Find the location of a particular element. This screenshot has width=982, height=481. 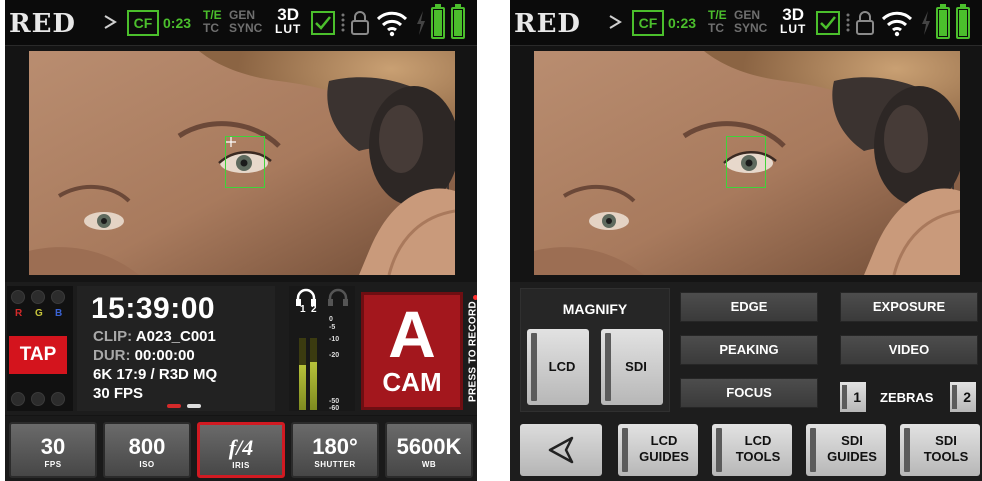

audio-scale-label: -60 is located at coordinates (334, 408).